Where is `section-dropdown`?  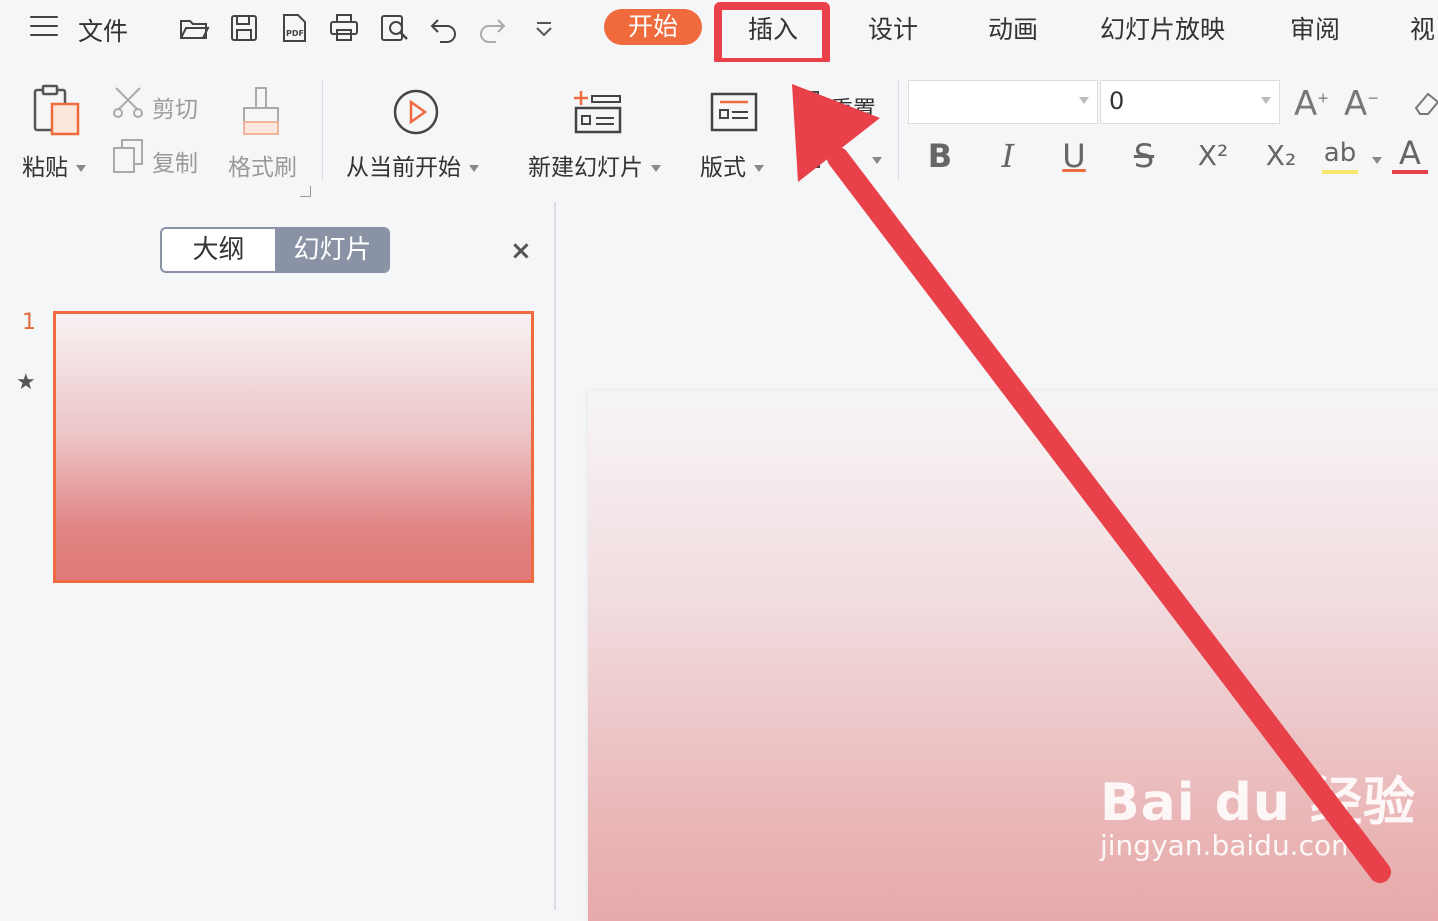 section-dropdown is located at coordinates (873, 159).